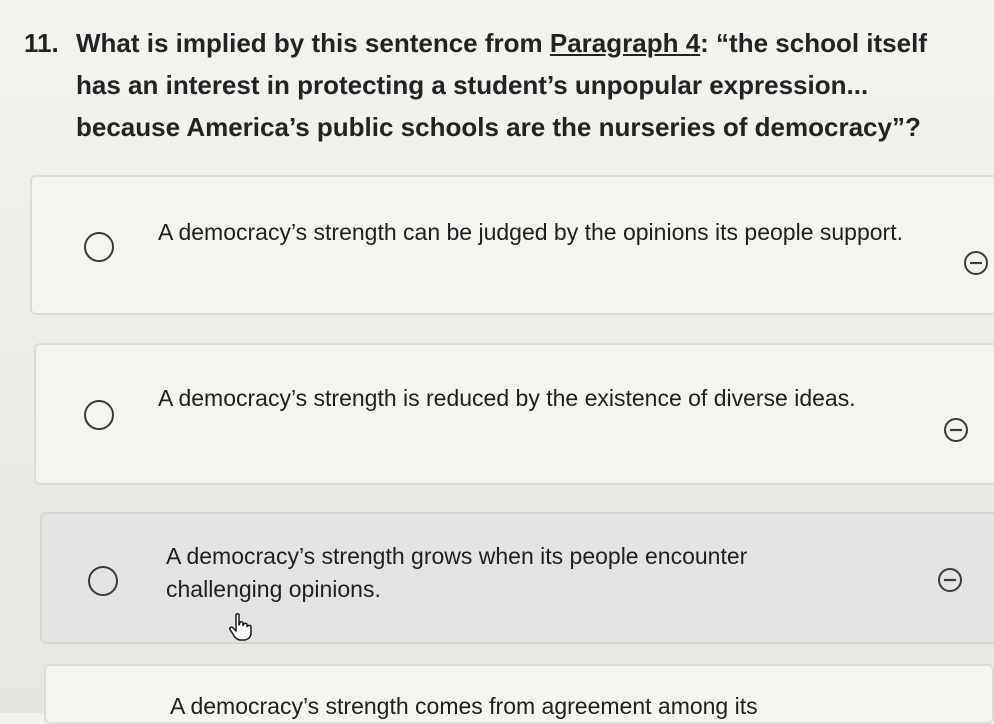 The image size is (994, 724). What do you see at coordinates (99, 247) in the screenshot?
I see `radio-button-a` at bounding box center [99, 247].